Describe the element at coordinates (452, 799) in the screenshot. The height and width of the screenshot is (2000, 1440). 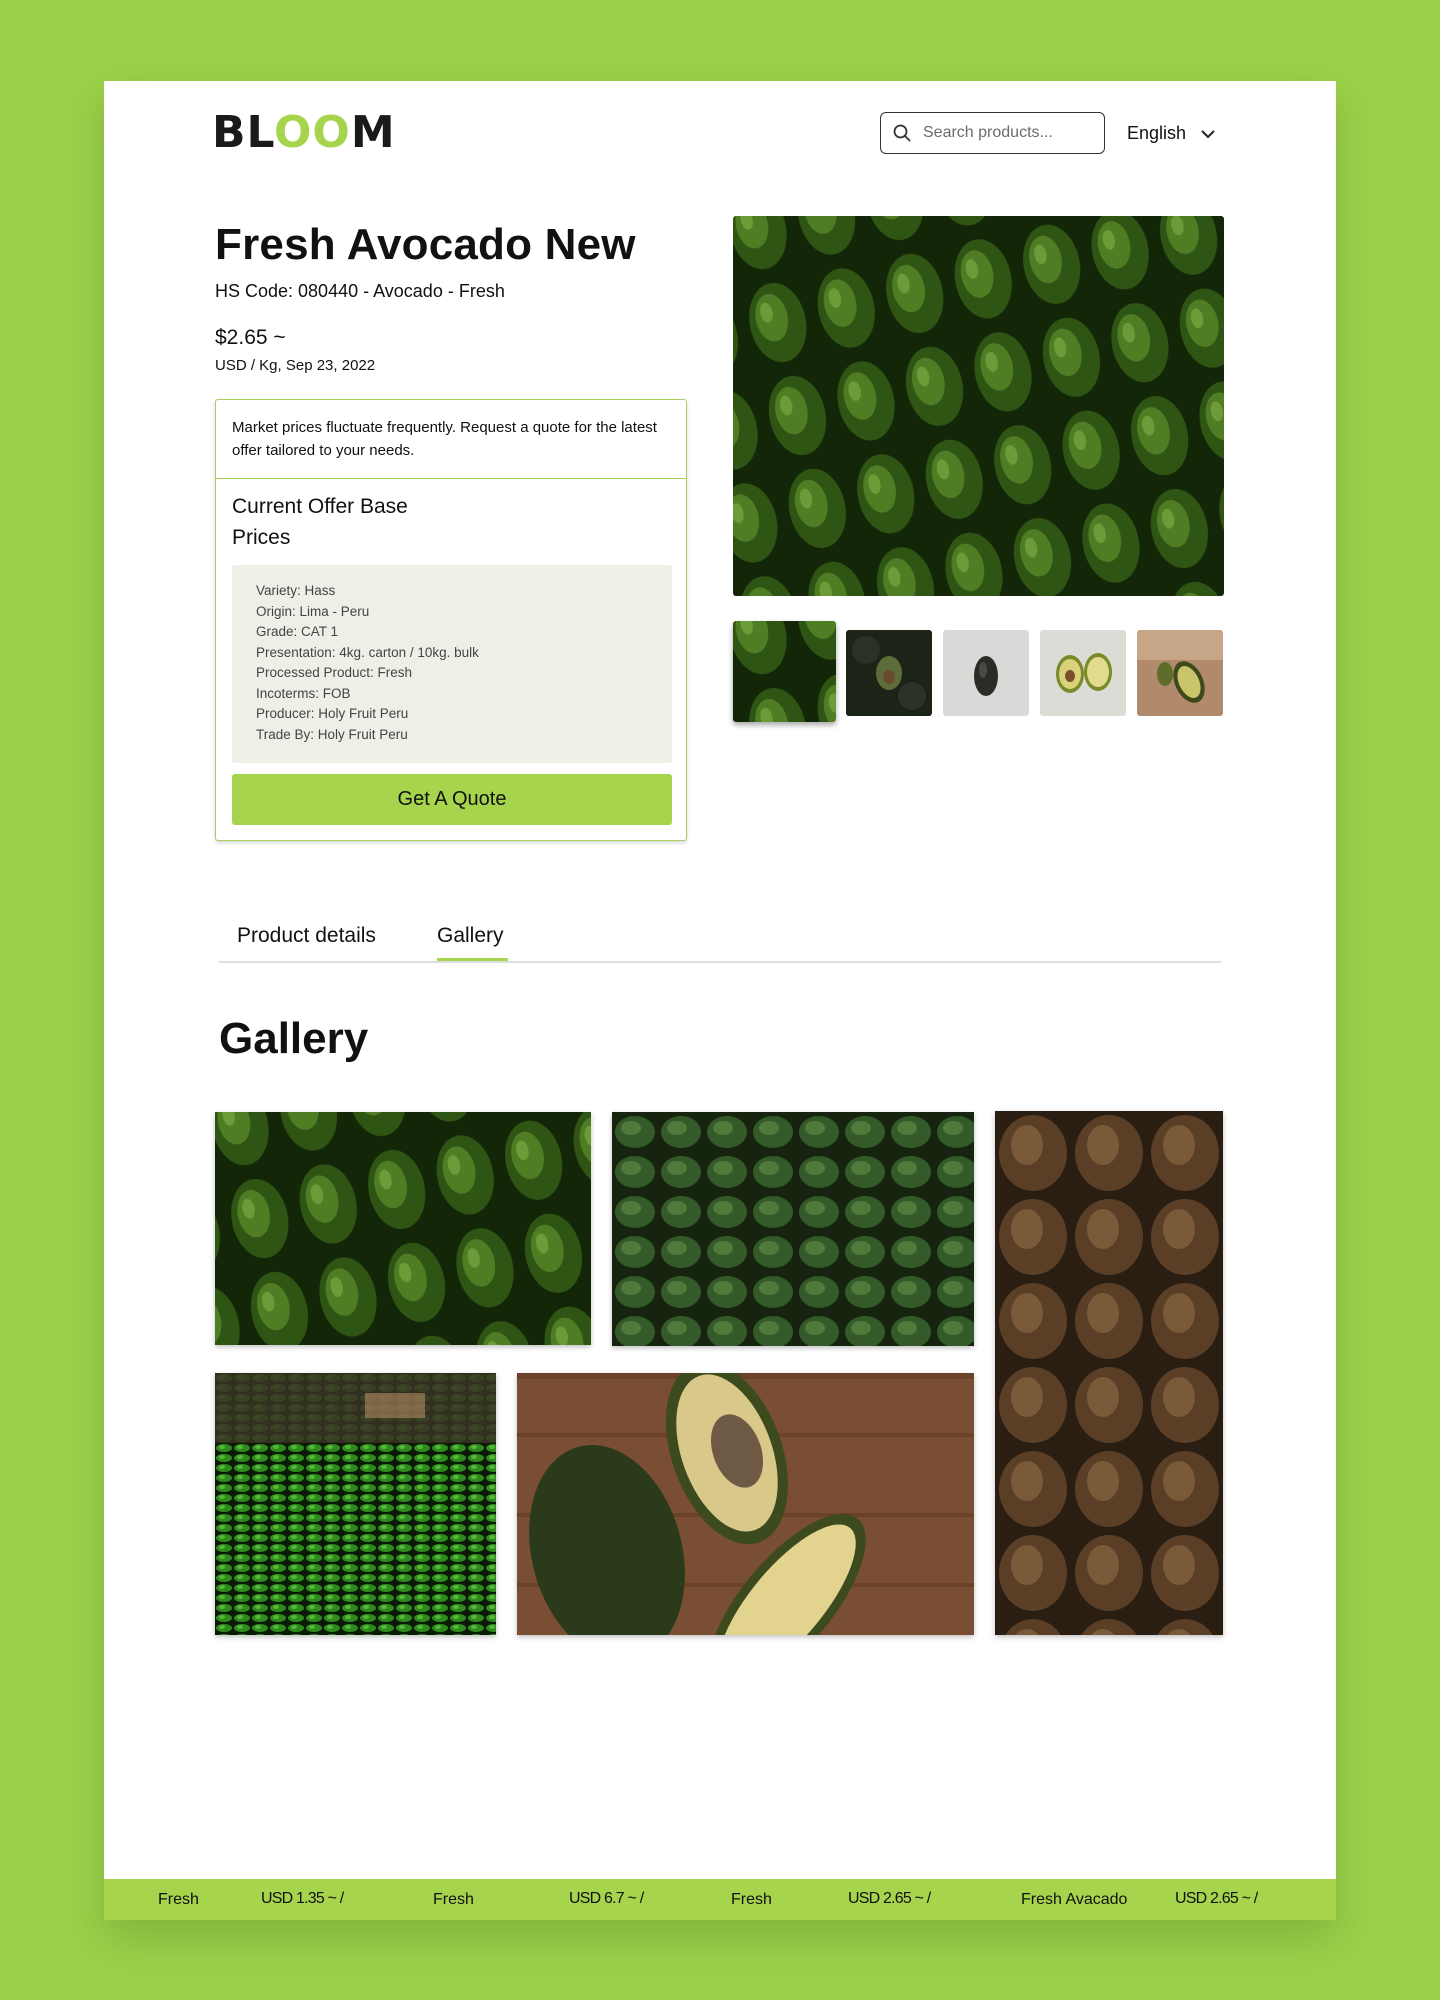
I see `get-quote-button: Get A Quote` at that location.